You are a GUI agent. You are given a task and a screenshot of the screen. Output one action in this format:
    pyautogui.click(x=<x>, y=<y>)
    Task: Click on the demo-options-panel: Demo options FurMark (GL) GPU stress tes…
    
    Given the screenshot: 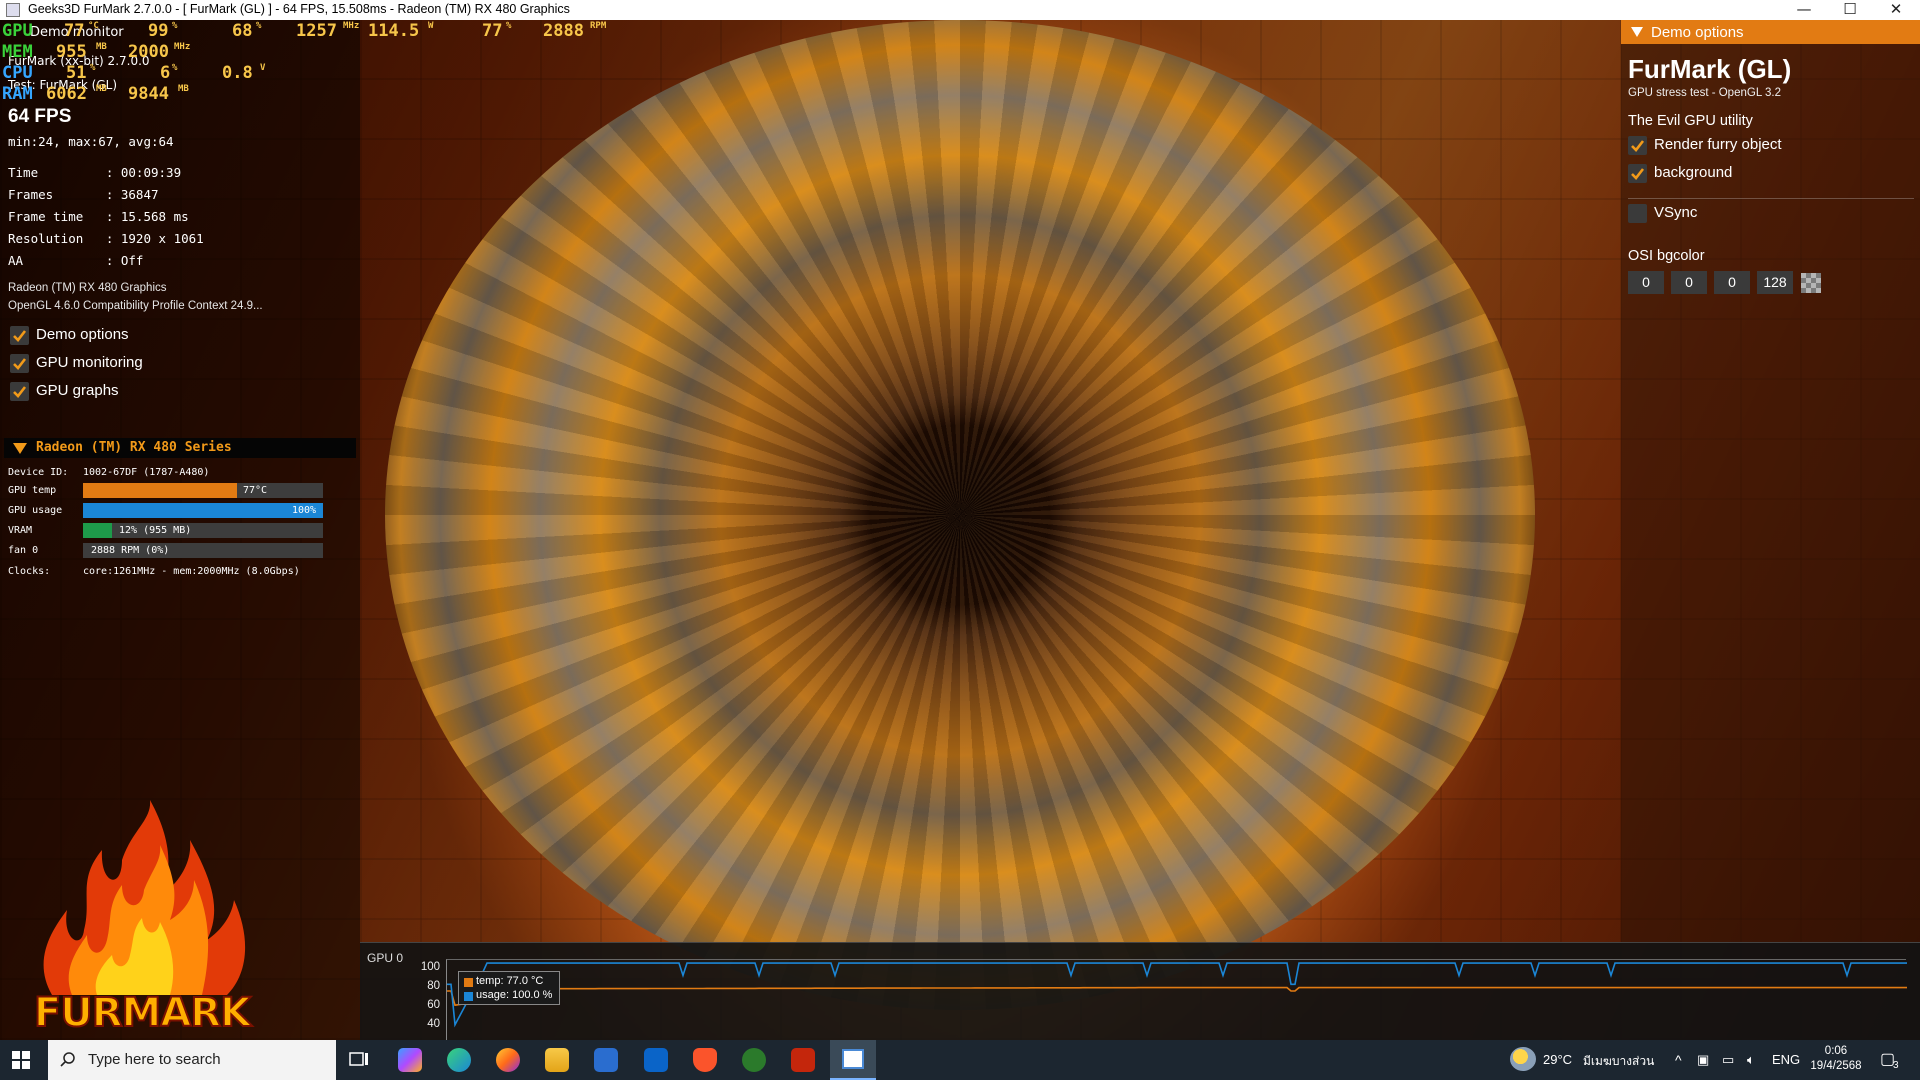 What is the action you would take?
    pyautogui.click(x=1770, y=481)
    